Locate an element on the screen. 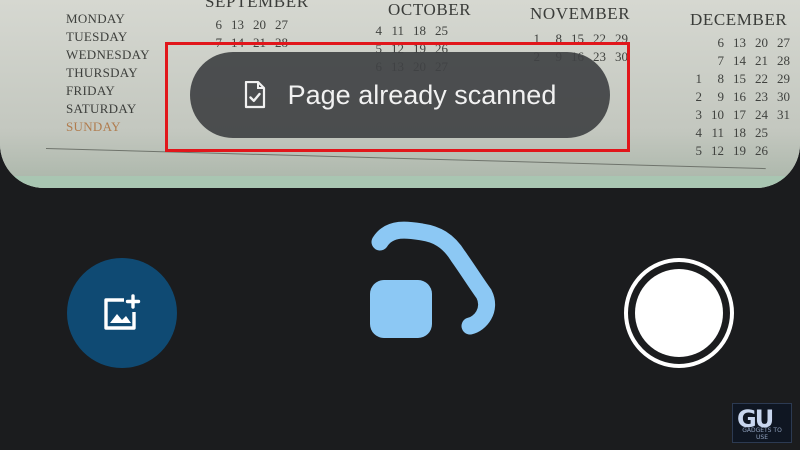 The image size is (800, 450). day-friday: FRIDAY is located at coordinates (91, 90).